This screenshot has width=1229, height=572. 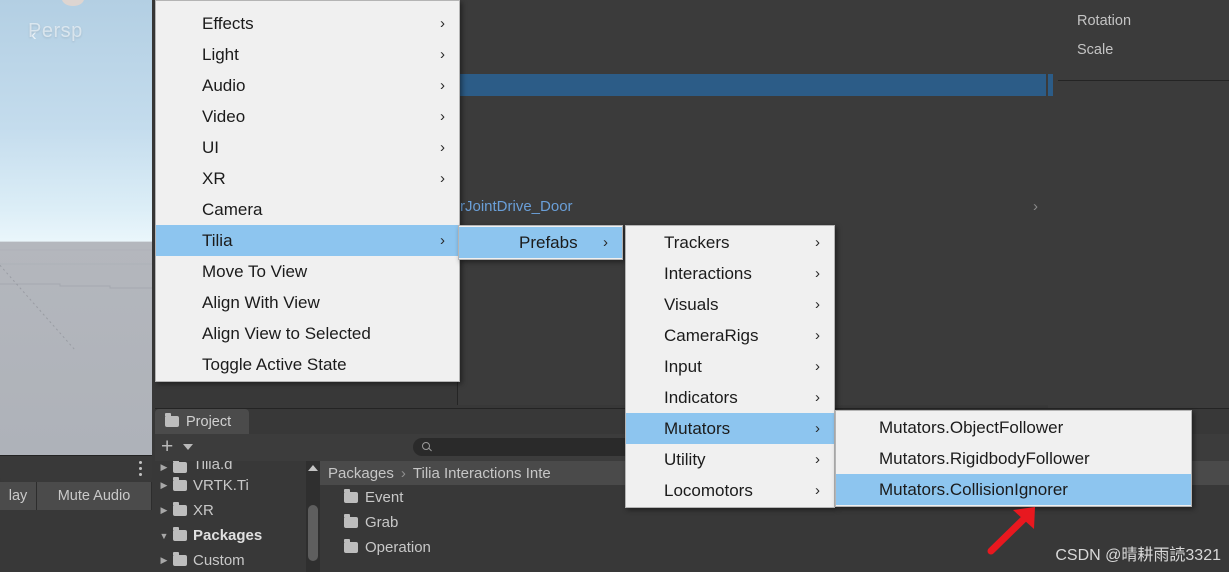 I want to click on menu-item-camerarigs: CameraRigs ›, so click(x=730, y=335).